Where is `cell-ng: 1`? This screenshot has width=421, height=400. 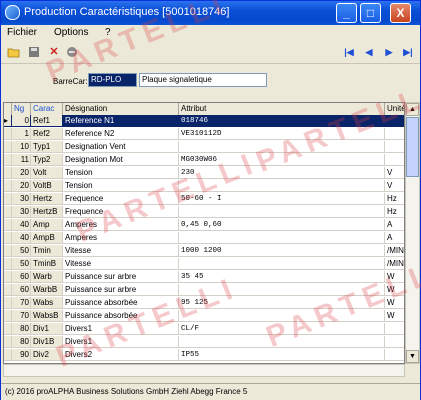 cell-ng: 1 is located at coordinates (21, 134).